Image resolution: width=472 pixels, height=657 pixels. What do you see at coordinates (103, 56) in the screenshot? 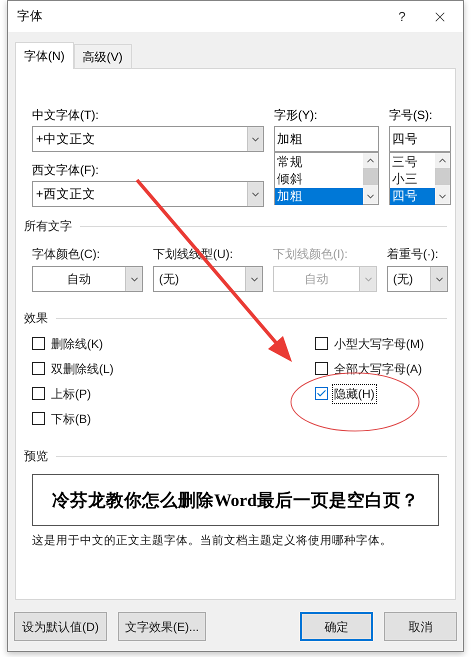
I see `tab: 高级(V)` at bounding box center [103, 56].